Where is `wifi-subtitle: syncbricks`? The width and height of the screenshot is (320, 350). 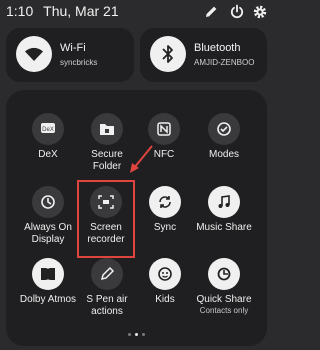
wifi-subtitle: syncbricks is located at coordinates (79, 62).